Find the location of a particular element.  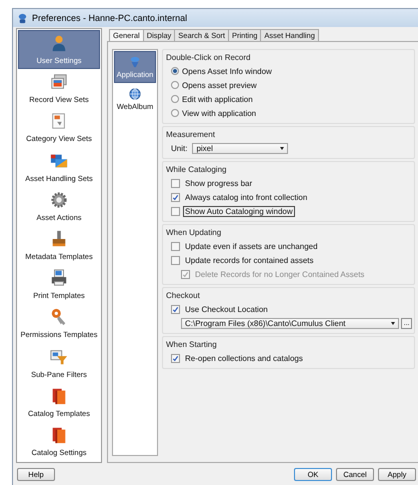

checkbox-label: Re-open collections and catalogs is located at coordinates (244, 358).